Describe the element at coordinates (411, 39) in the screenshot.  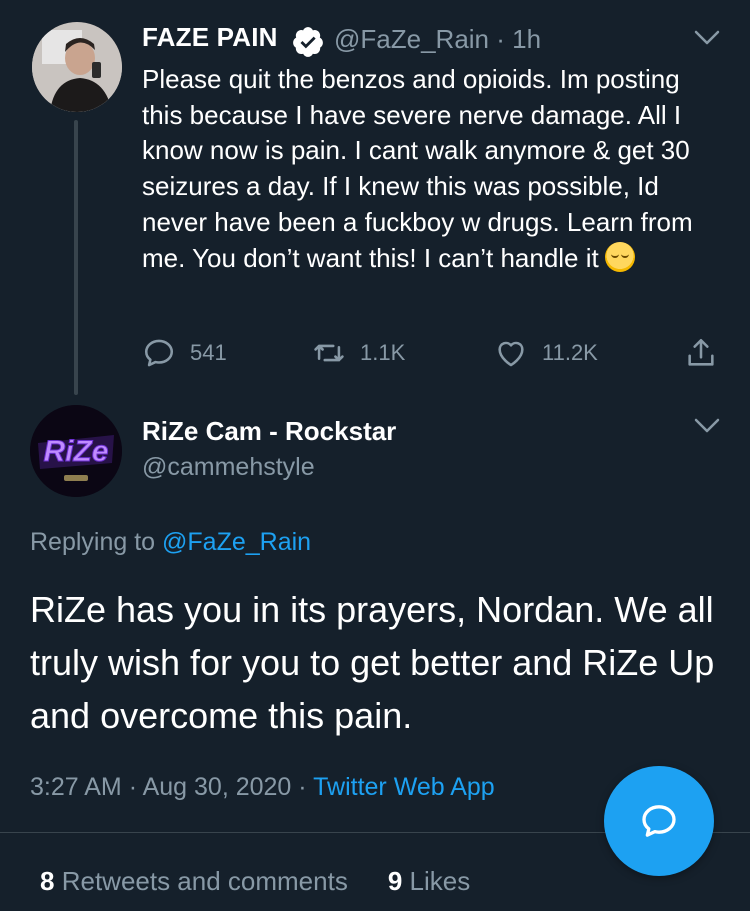
I see `author-handle: @FaZe_Rain` at that location.